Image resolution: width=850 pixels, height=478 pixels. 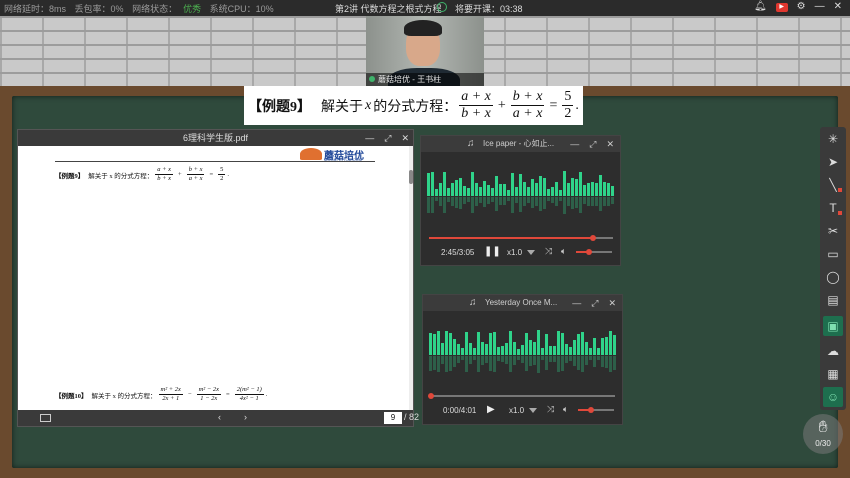 I want to click on lesson-title: 第2讲 代数方程之根式方程, so click(x=388, y=9).